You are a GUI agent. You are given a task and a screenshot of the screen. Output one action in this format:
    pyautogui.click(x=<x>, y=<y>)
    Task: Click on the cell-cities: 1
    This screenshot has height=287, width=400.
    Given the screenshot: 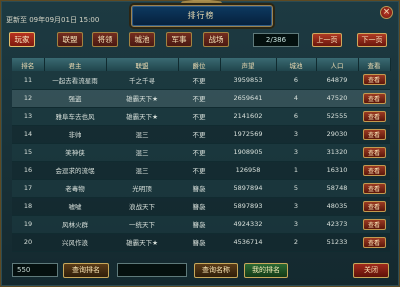 What is the action you would take?
    pyautogui.click(x=296, y=170)
    